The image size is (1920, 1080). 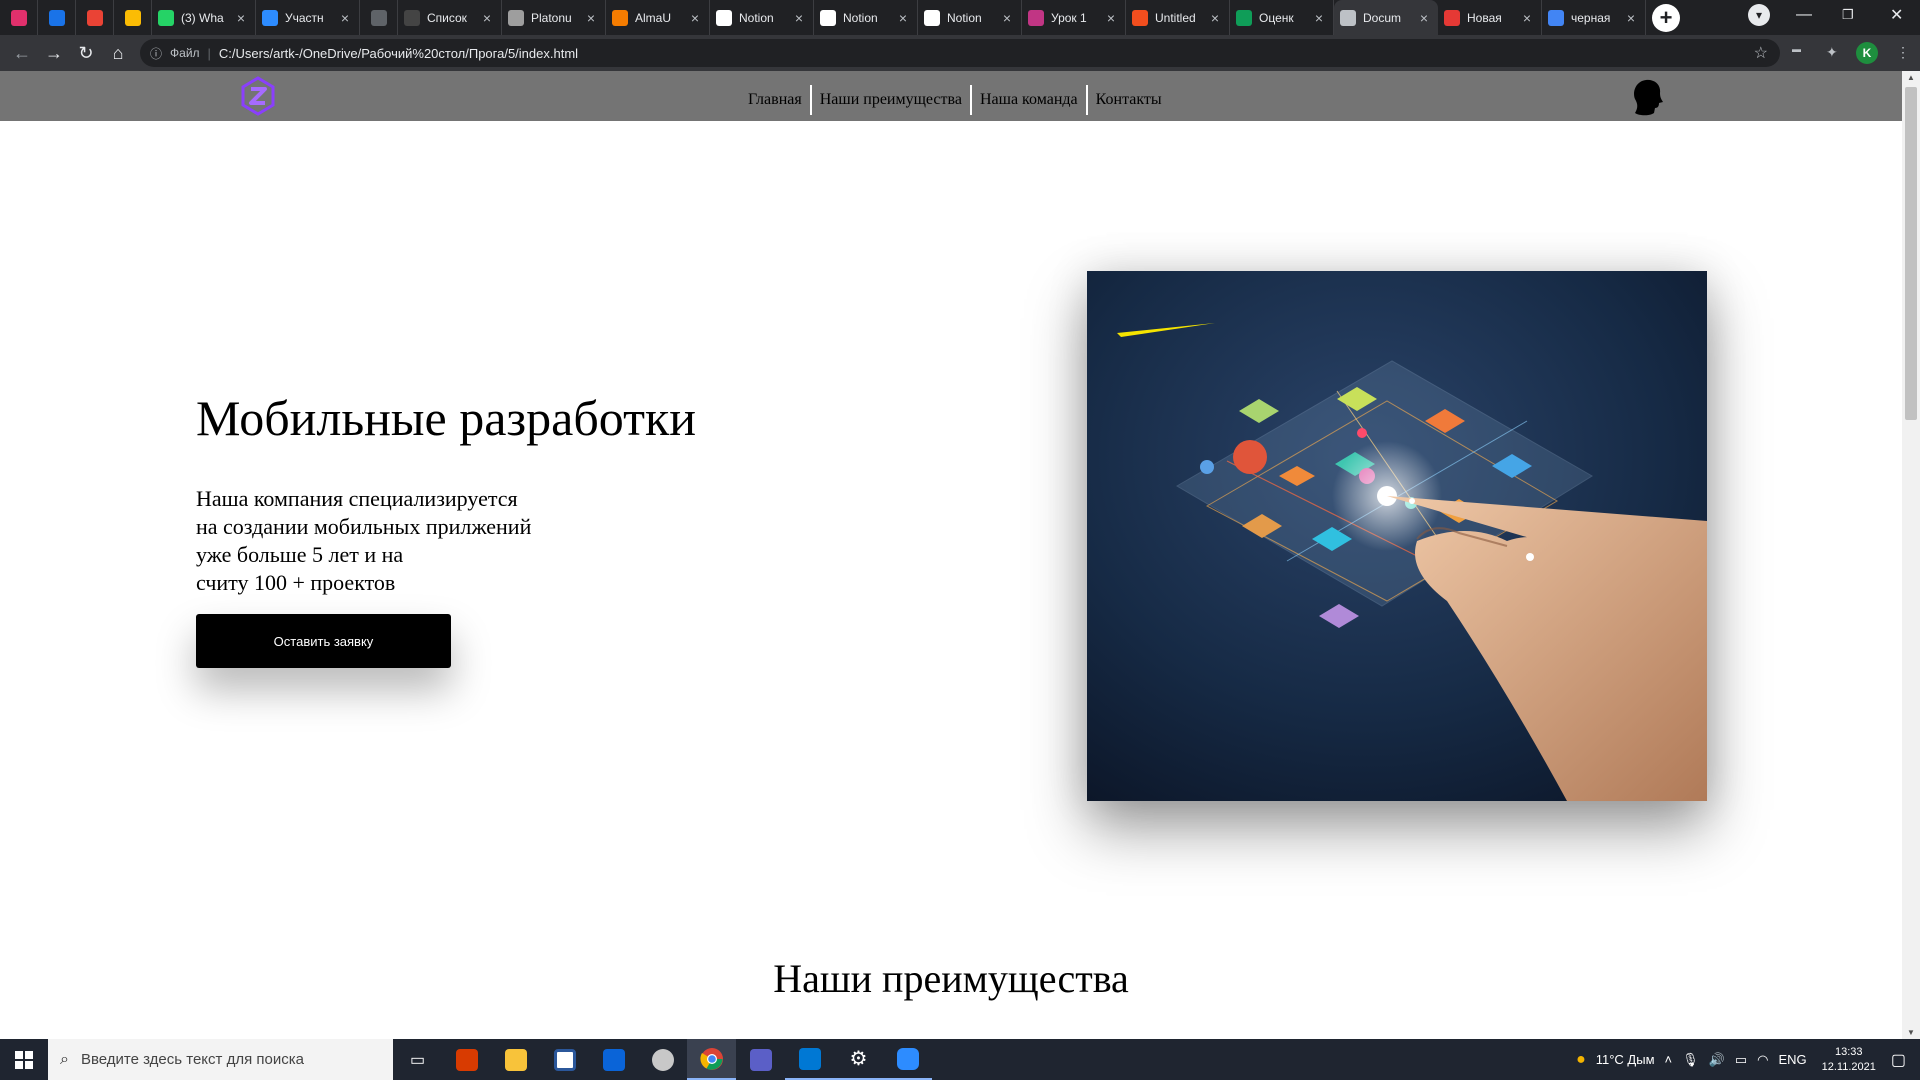 What do you see at coordinates (1759, 15) in the screenshot?
I see `tab-search-button: ▾` at bounding box center [1759, 15].